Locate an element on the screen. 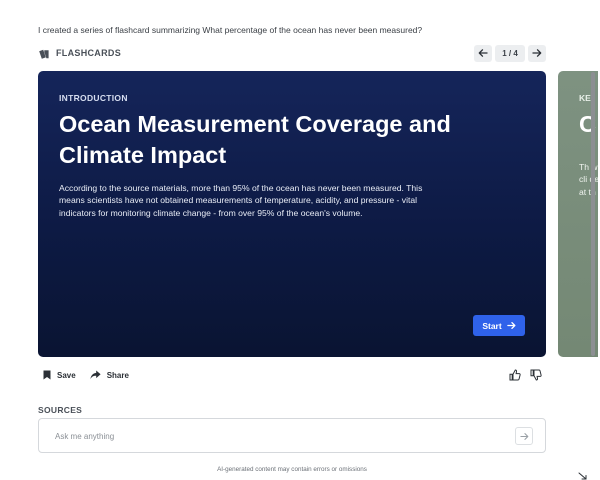  card-actions: Save Share is located at coordinates (292, 375).